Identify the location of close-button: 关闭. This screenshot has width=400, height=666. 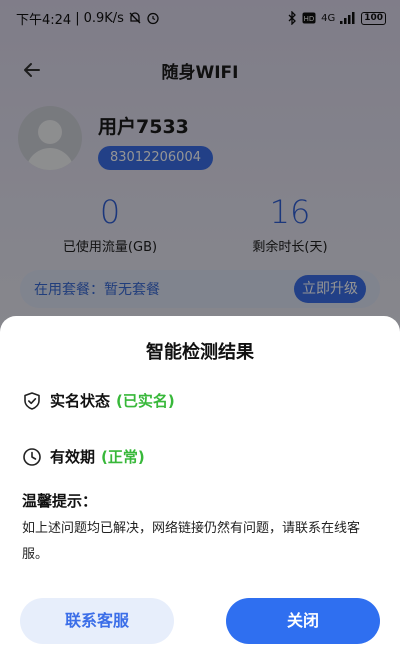
(303, 621).